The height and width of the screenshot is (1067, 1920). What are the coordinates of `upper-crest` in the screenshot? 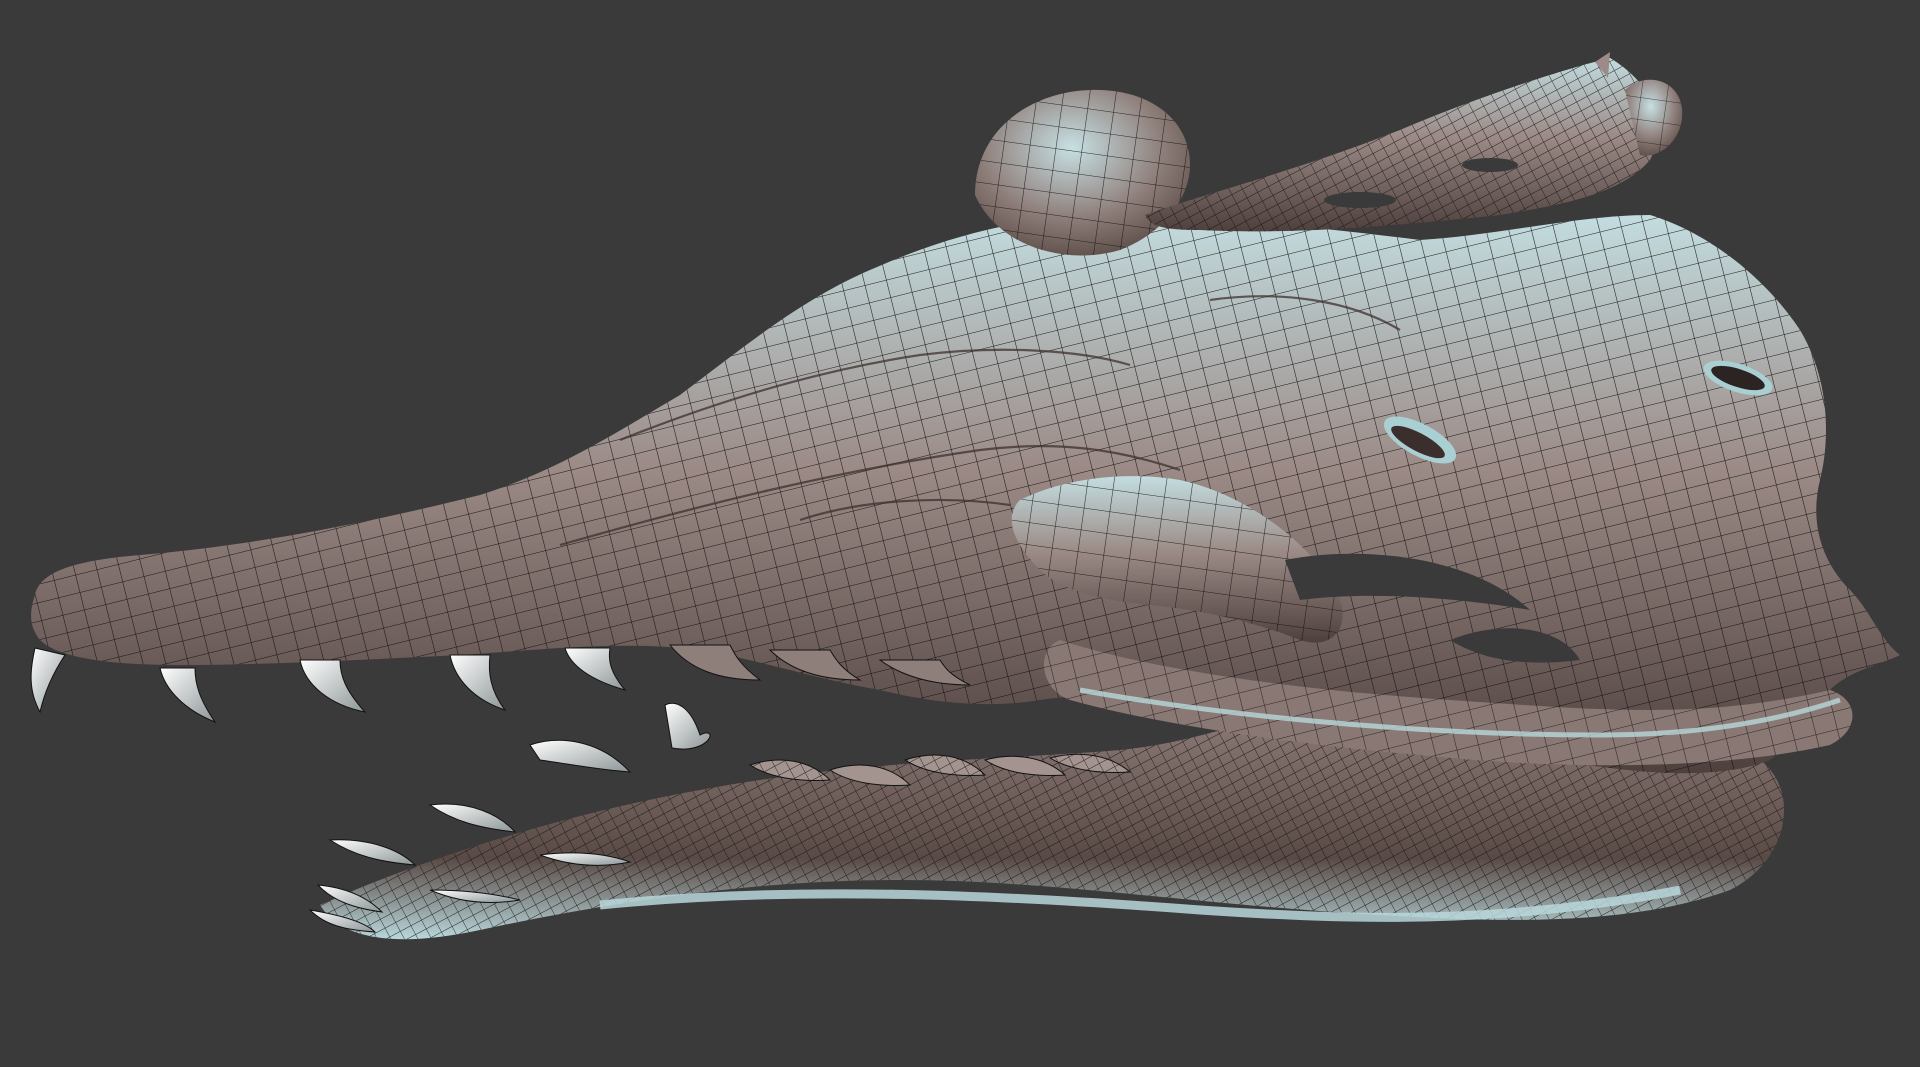 It's located at (1414, 142).